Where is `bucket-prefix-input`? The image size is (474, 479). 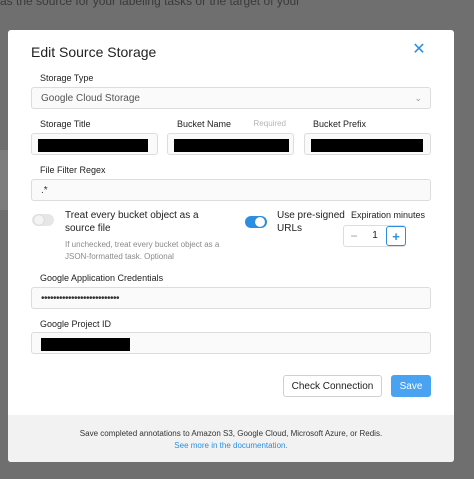
bucket-prefix-input is located at coordinates (367, 144).